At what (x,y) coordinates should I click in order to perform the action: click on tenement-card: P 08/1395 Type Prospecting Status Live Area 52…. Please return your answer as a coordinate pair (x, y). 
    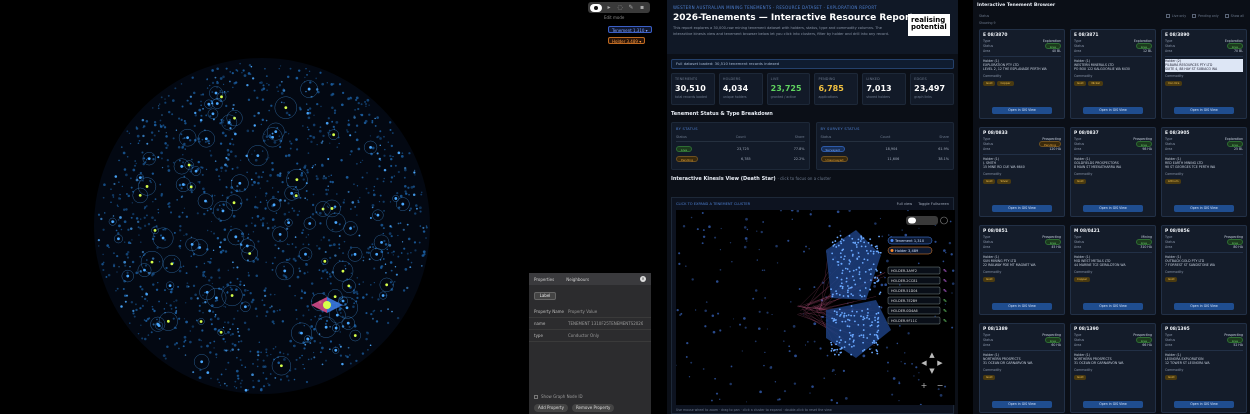
    Looking at the image, I should click on (1204, 368).